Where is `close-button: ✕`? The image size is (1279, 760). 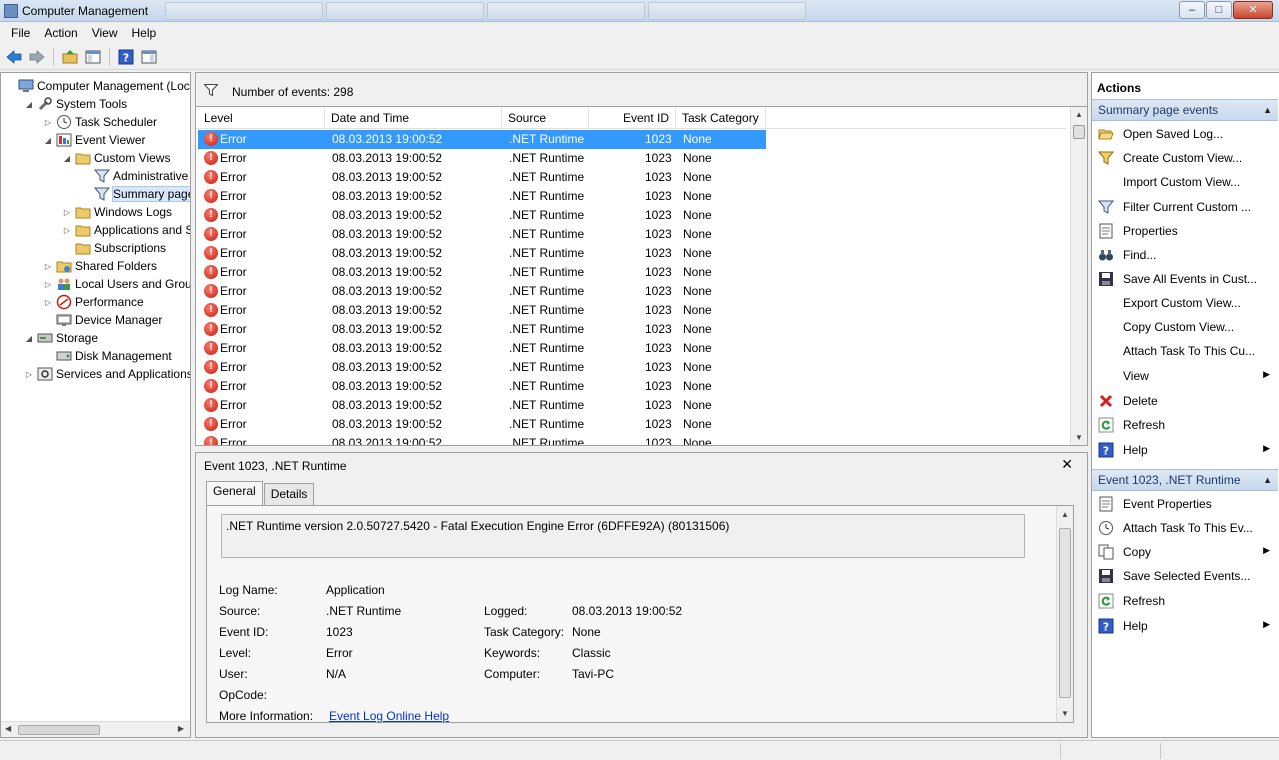
close-button: ✕ is located at coordinates (1253, 10).